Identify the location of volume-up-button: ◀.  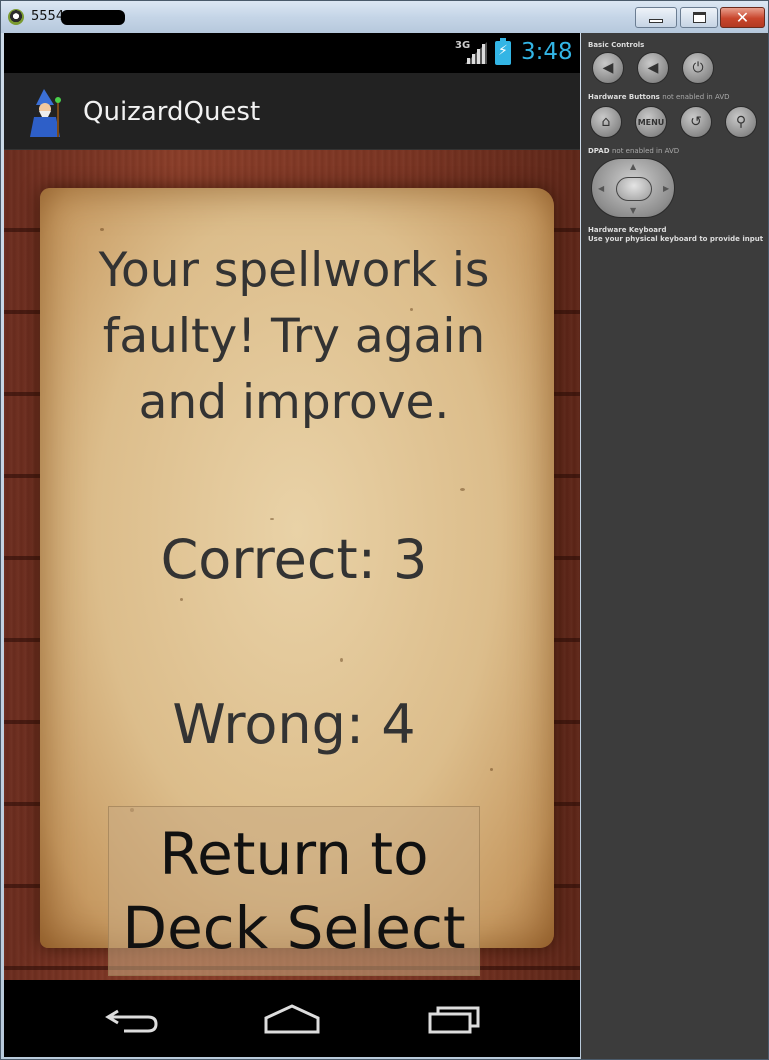
(653, 68).